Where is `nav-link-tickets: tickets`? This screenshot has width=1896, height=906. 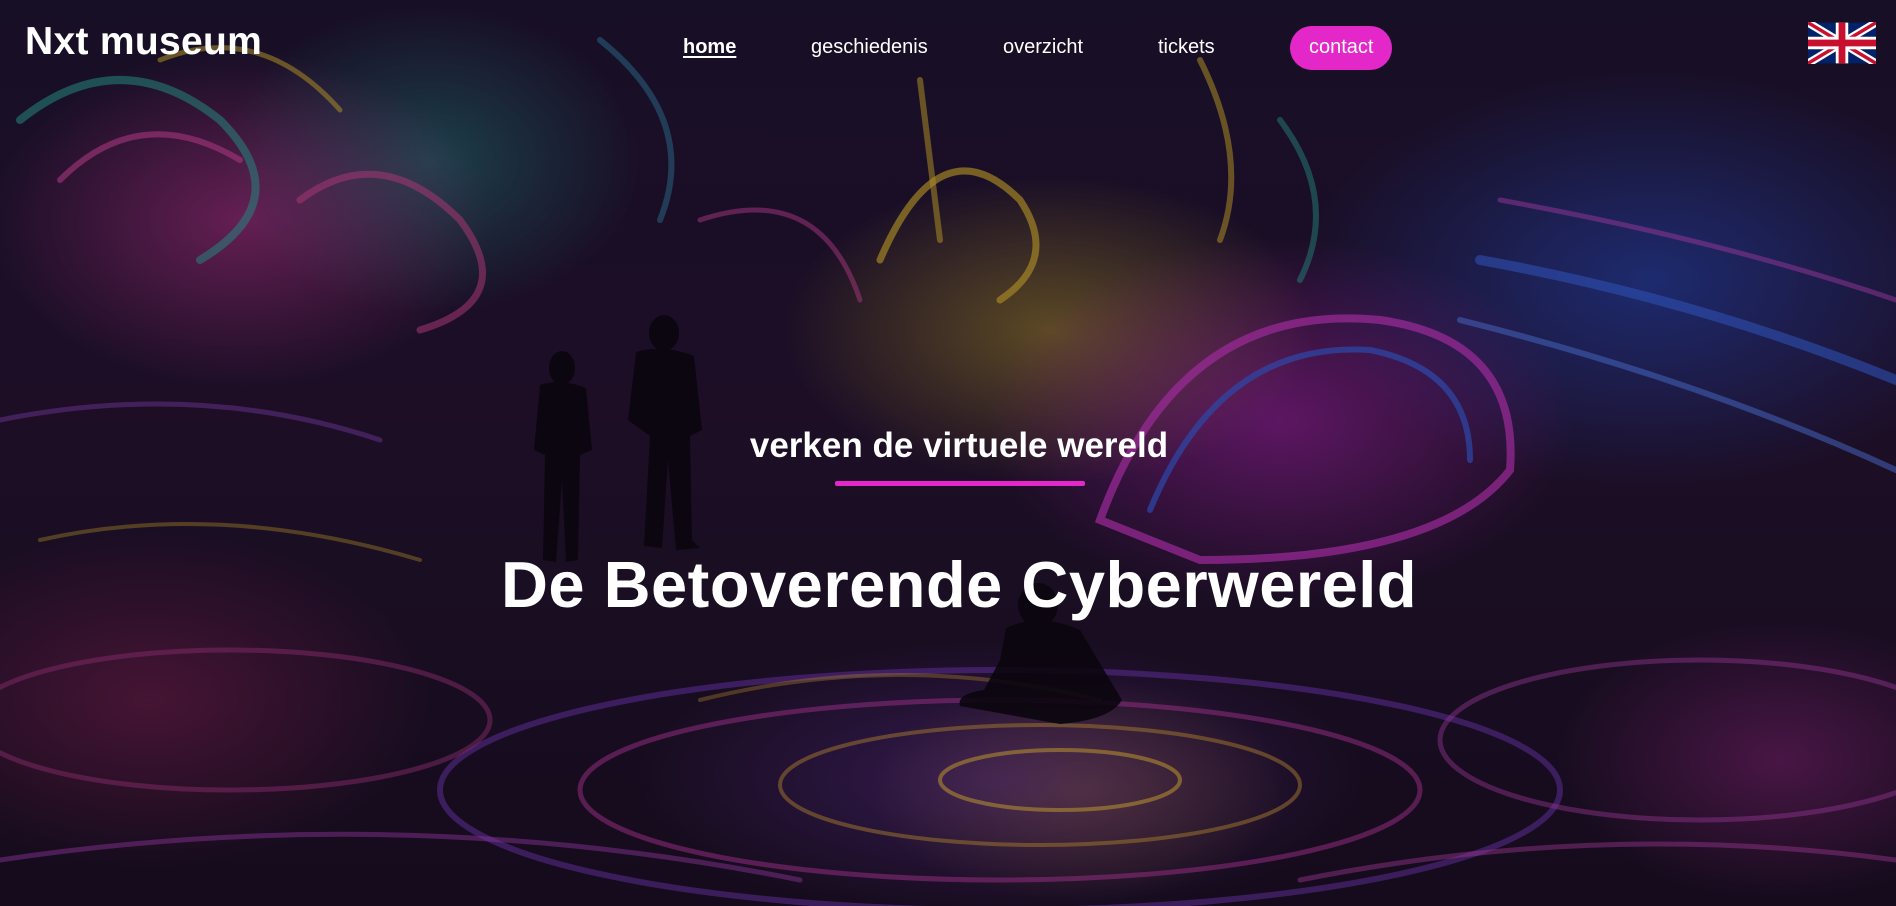 nav-link-tickets: tickets is located at coordinates (1186, 48).